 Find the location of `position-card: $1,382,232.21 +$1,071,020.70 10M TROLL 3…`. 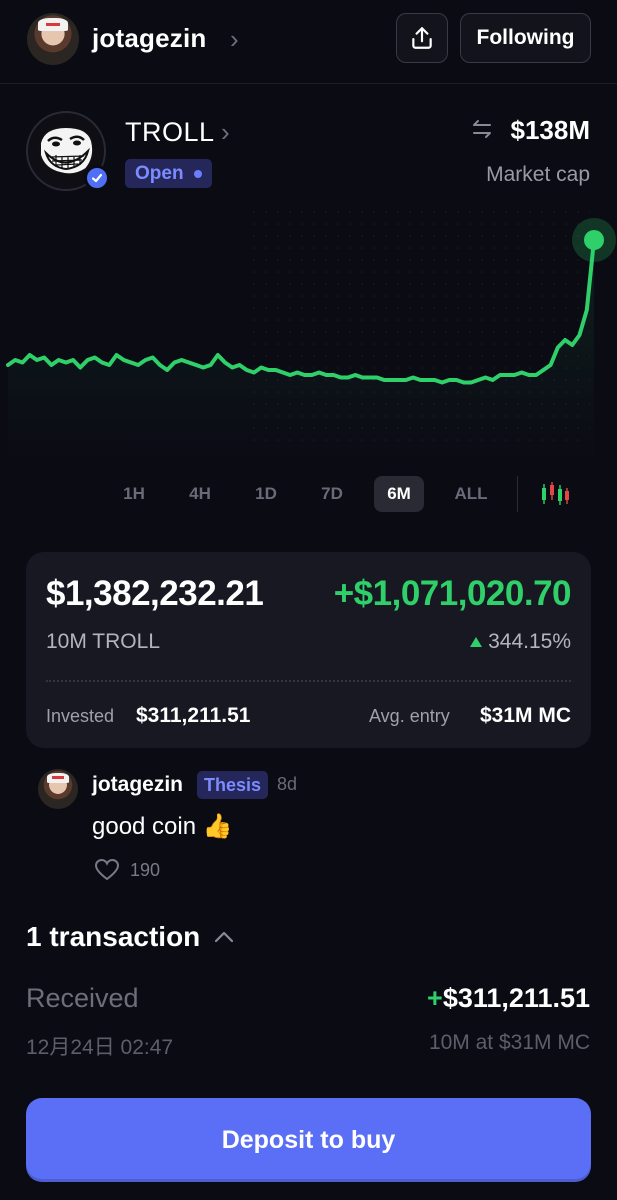

position-card: $1,382,232.21 +$1,071,020.70 10M TROLL 3… is located at coordinates (308, 650).